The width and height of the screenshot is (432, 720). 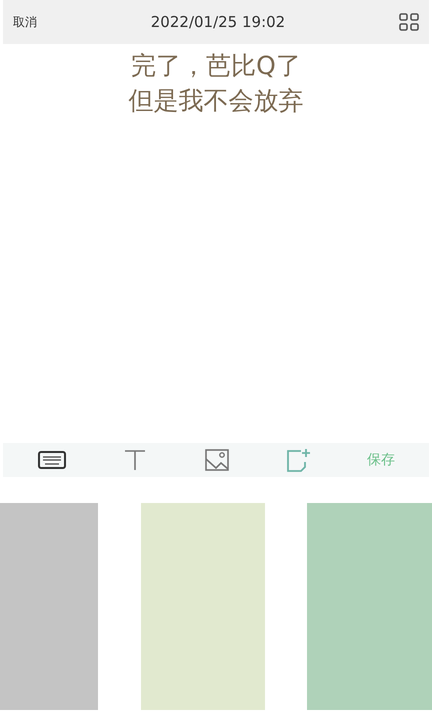 I want to click on note-datetime: 2022/01/25 19:02, so click(x=218, y=22).